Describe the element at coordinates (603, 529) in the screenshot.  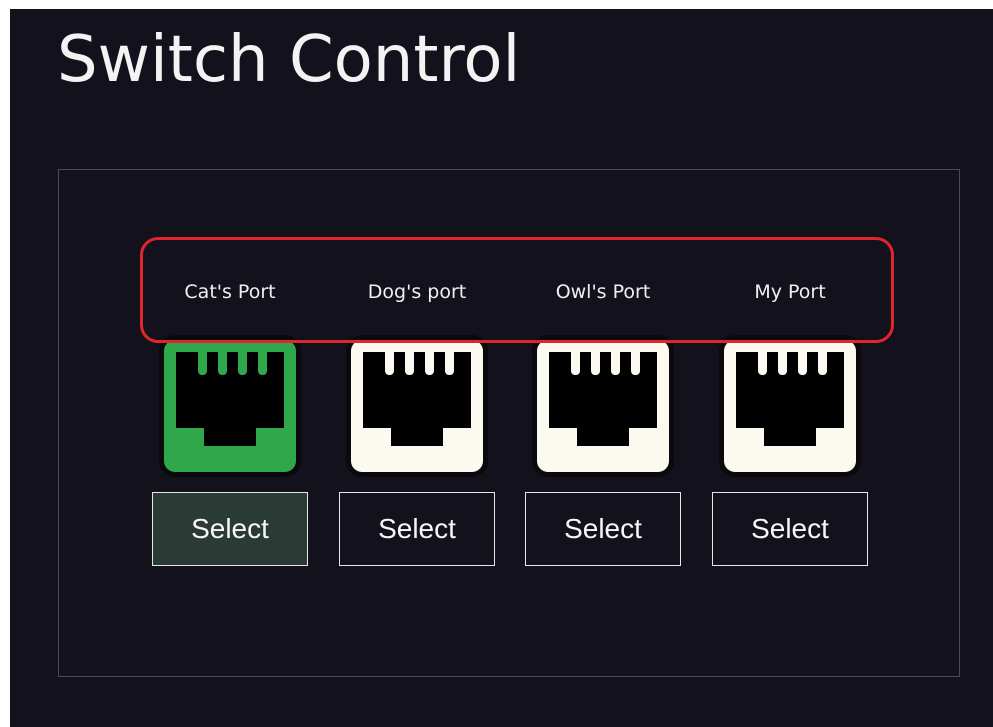
I see `select-owls-port-button: Select` at that location.